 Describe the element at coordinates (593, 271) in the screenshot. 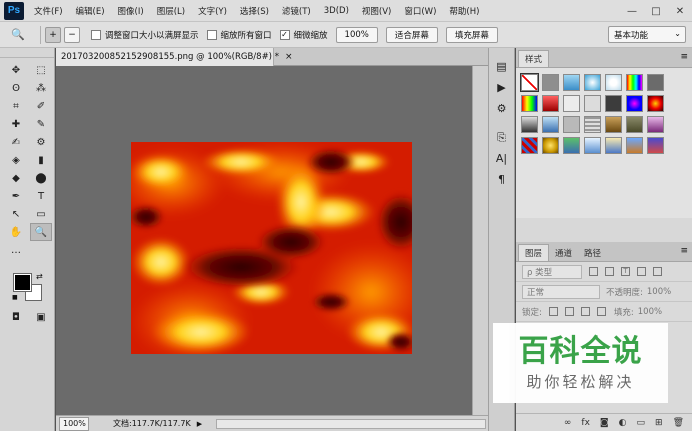

I see `image-filter-icon` at that location.